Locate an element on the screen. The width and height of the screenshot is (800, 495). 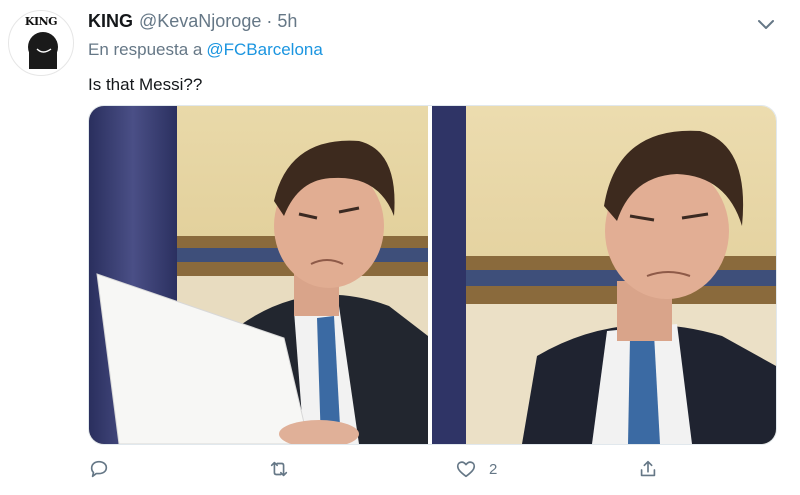
action-bar: 2 is located at coordinates (431, 469).